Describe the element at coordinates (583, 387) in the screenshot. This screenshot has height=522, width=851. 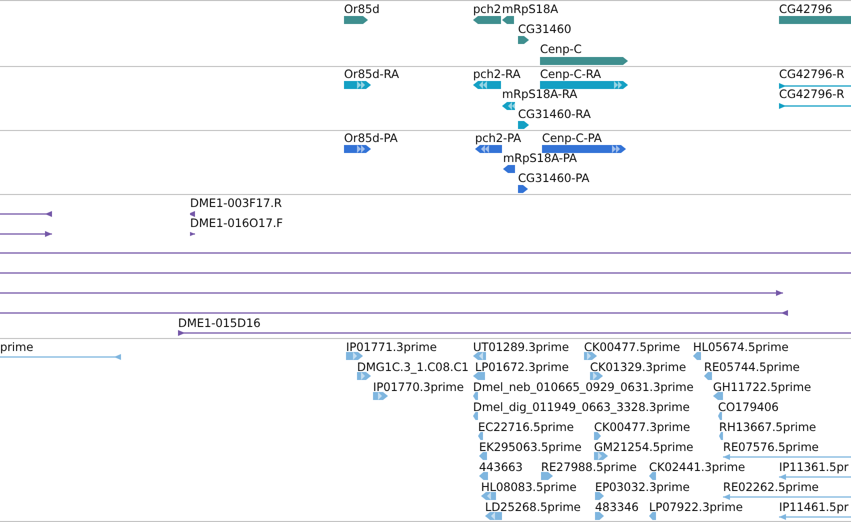
I see `feature-label: Dmel_neb_010665_0929_0631.3prime` at that location.